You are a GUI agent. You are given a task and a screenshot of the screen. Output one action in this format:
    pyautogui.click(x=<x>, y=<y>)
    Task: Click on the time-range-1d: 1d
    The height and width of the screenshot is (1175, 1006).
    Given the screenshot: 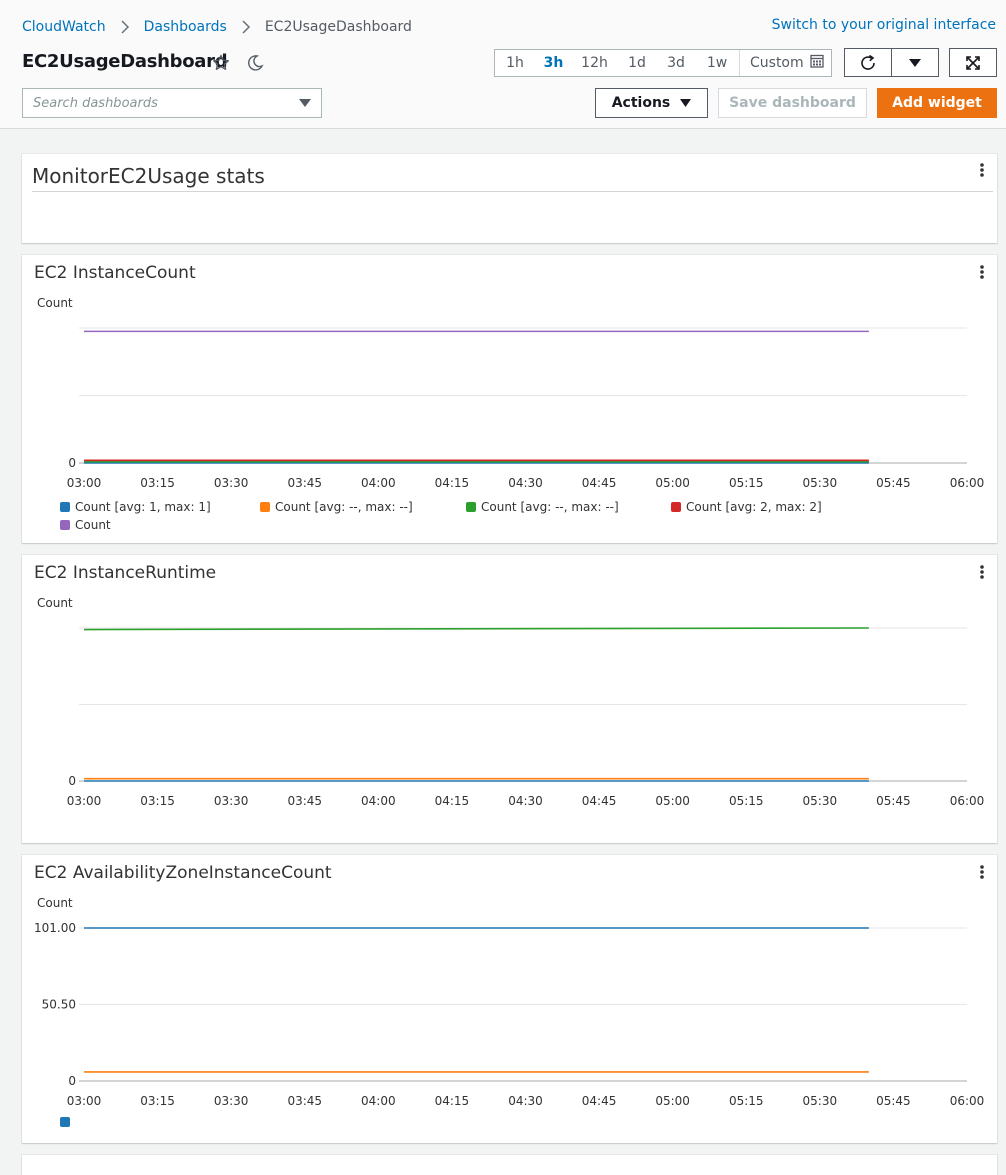 What is the action you would take?
    pyautogui.click(x=637, y=63)
    